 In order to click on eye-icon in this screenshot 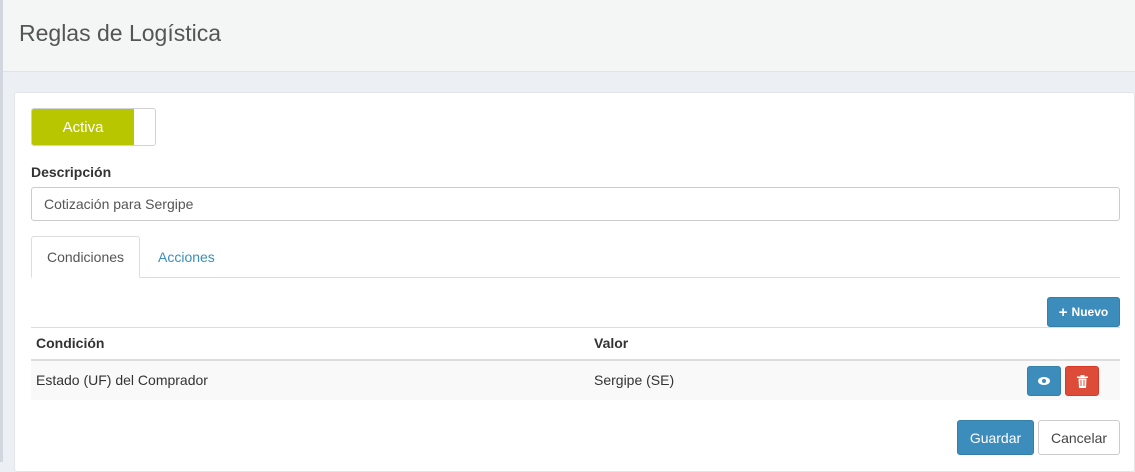, I will do `click(1044, 381)`.